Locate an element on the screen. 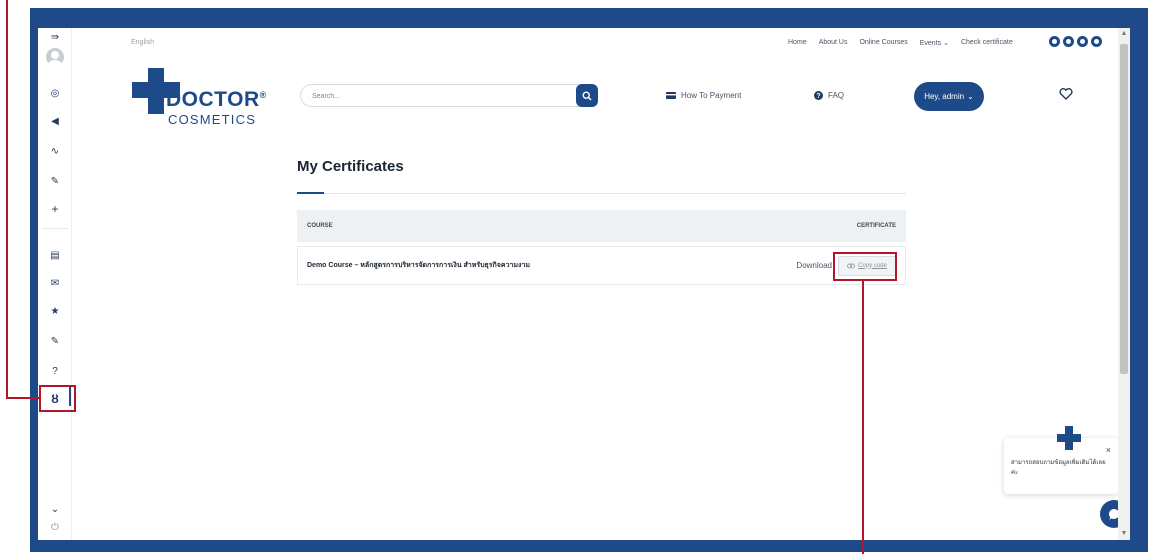 Image resolution: width=1152 pixels, height=554 pixels. annotation-box-certificate-menu is located at coordinates (57, 398).